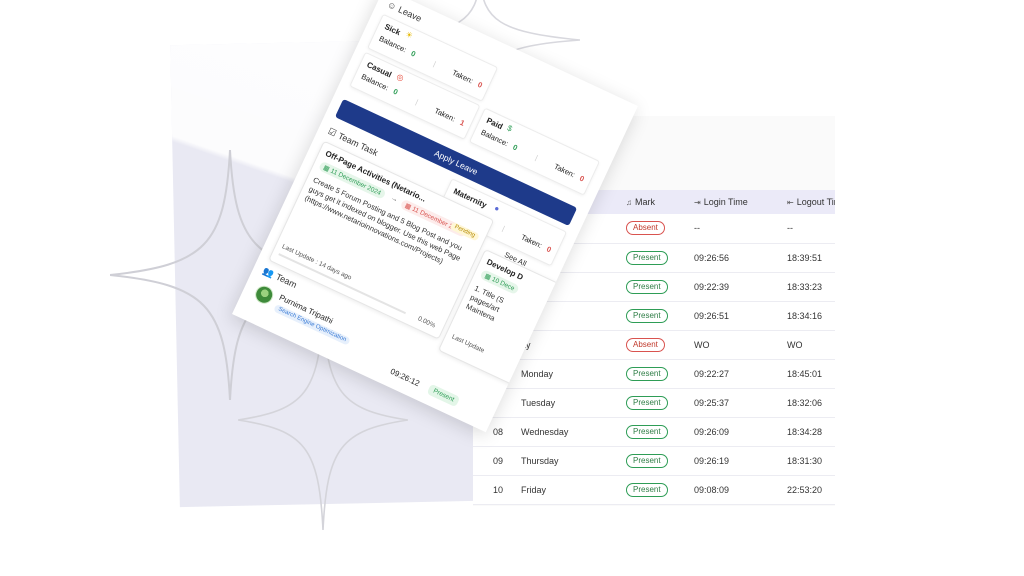 The height and width of the screenshot is (576, 1024). Describe the element at coordinates (332, 132) in the screenshot. I see `task-icon: ☑` at that location.